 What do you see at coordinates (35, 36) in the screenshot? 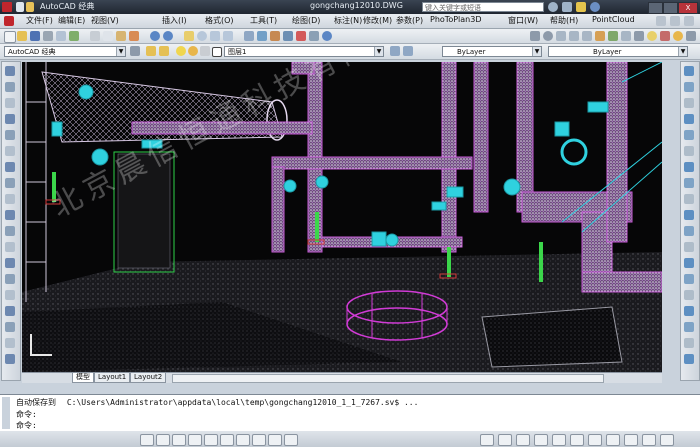
I see `save-icon` at bounding box center [35, 36].